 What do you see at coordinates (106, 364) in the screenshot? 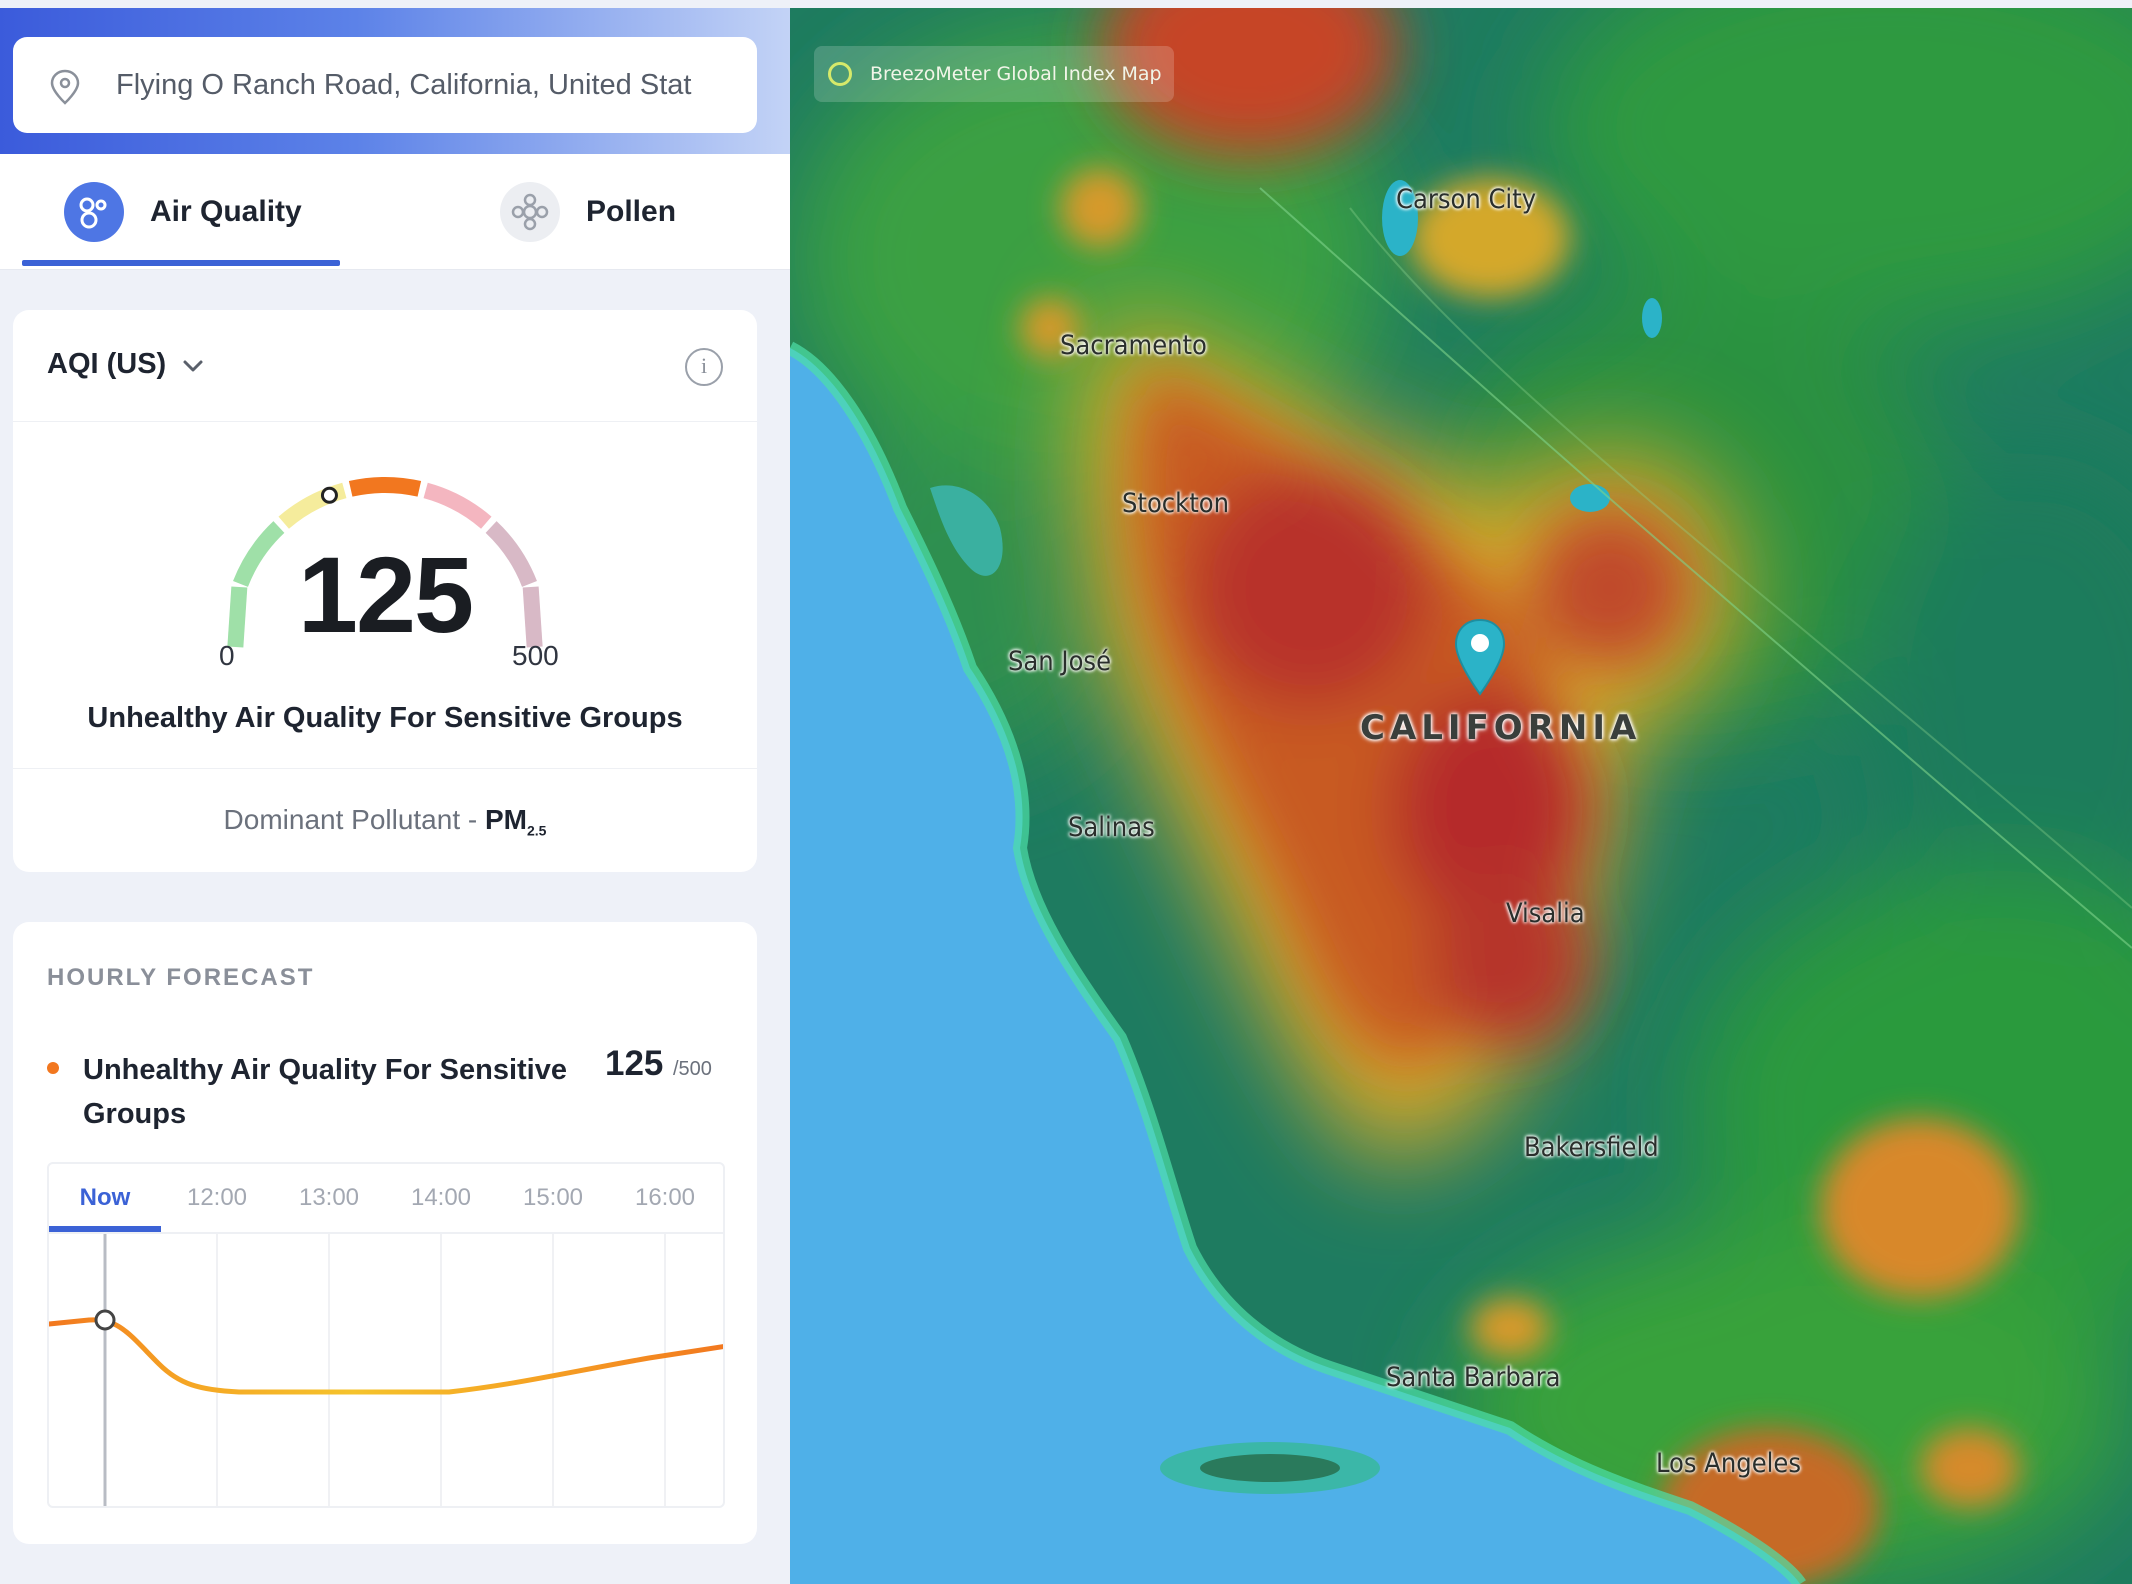
I see `aqi-index-select: AQI (US)` at bounding box center [106, 364].